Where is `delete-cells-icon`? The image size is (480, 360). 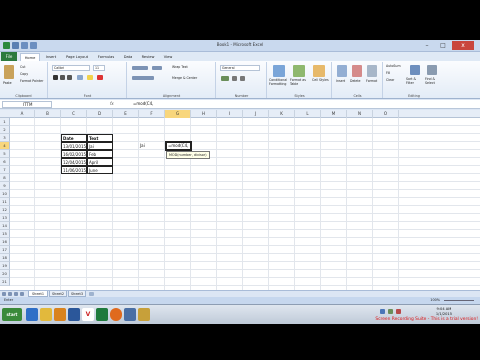 delete-cells-icon is located at coordinates (357, 71).